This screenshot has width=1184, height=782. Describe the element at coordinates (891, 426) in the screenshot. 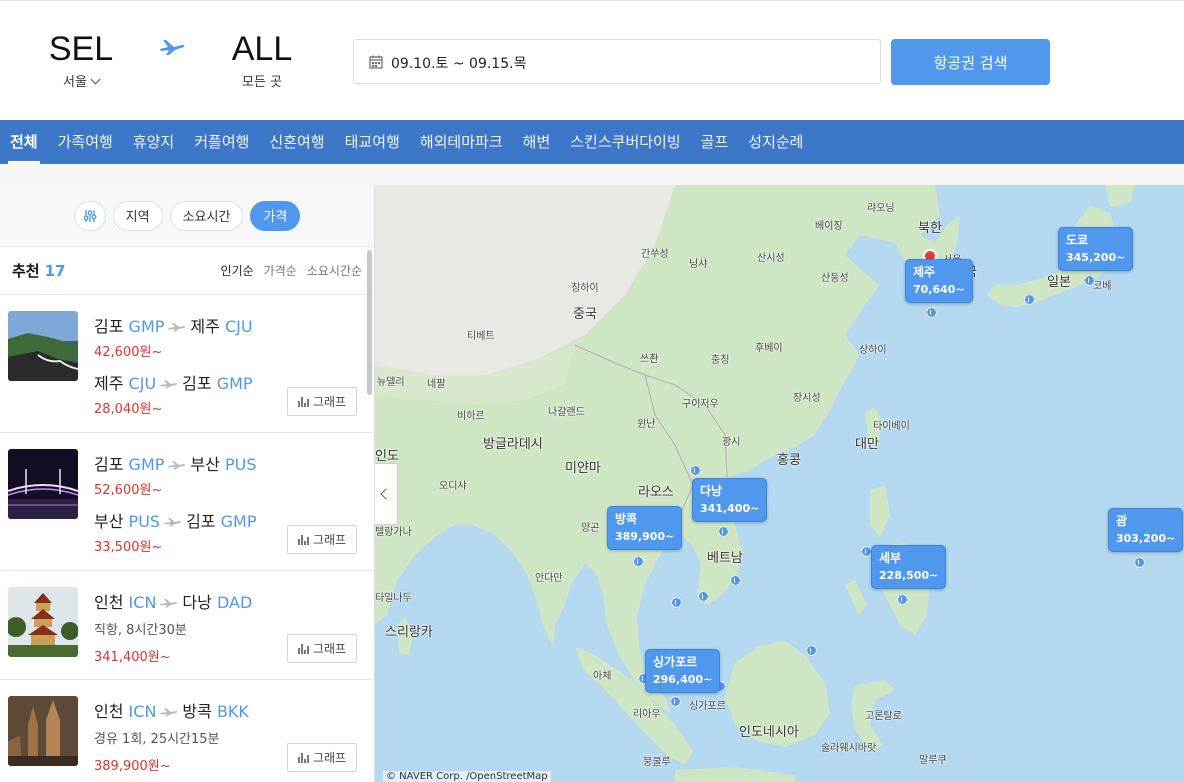

I see `map-label: 타이베이` at that location.